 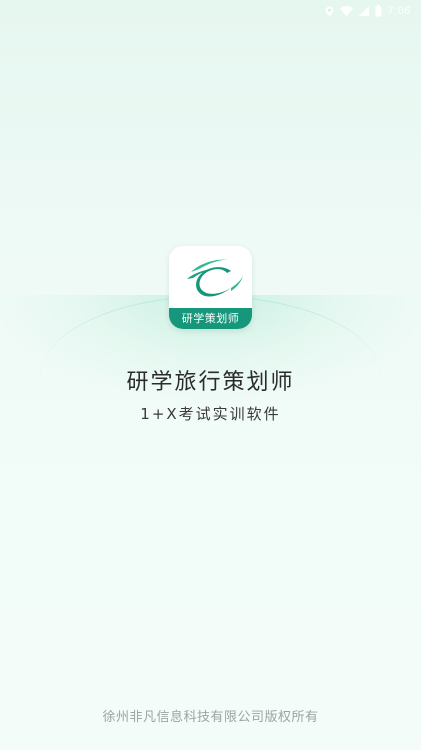 I want to click on status-time: 7:06, so click(x=399, y=11).